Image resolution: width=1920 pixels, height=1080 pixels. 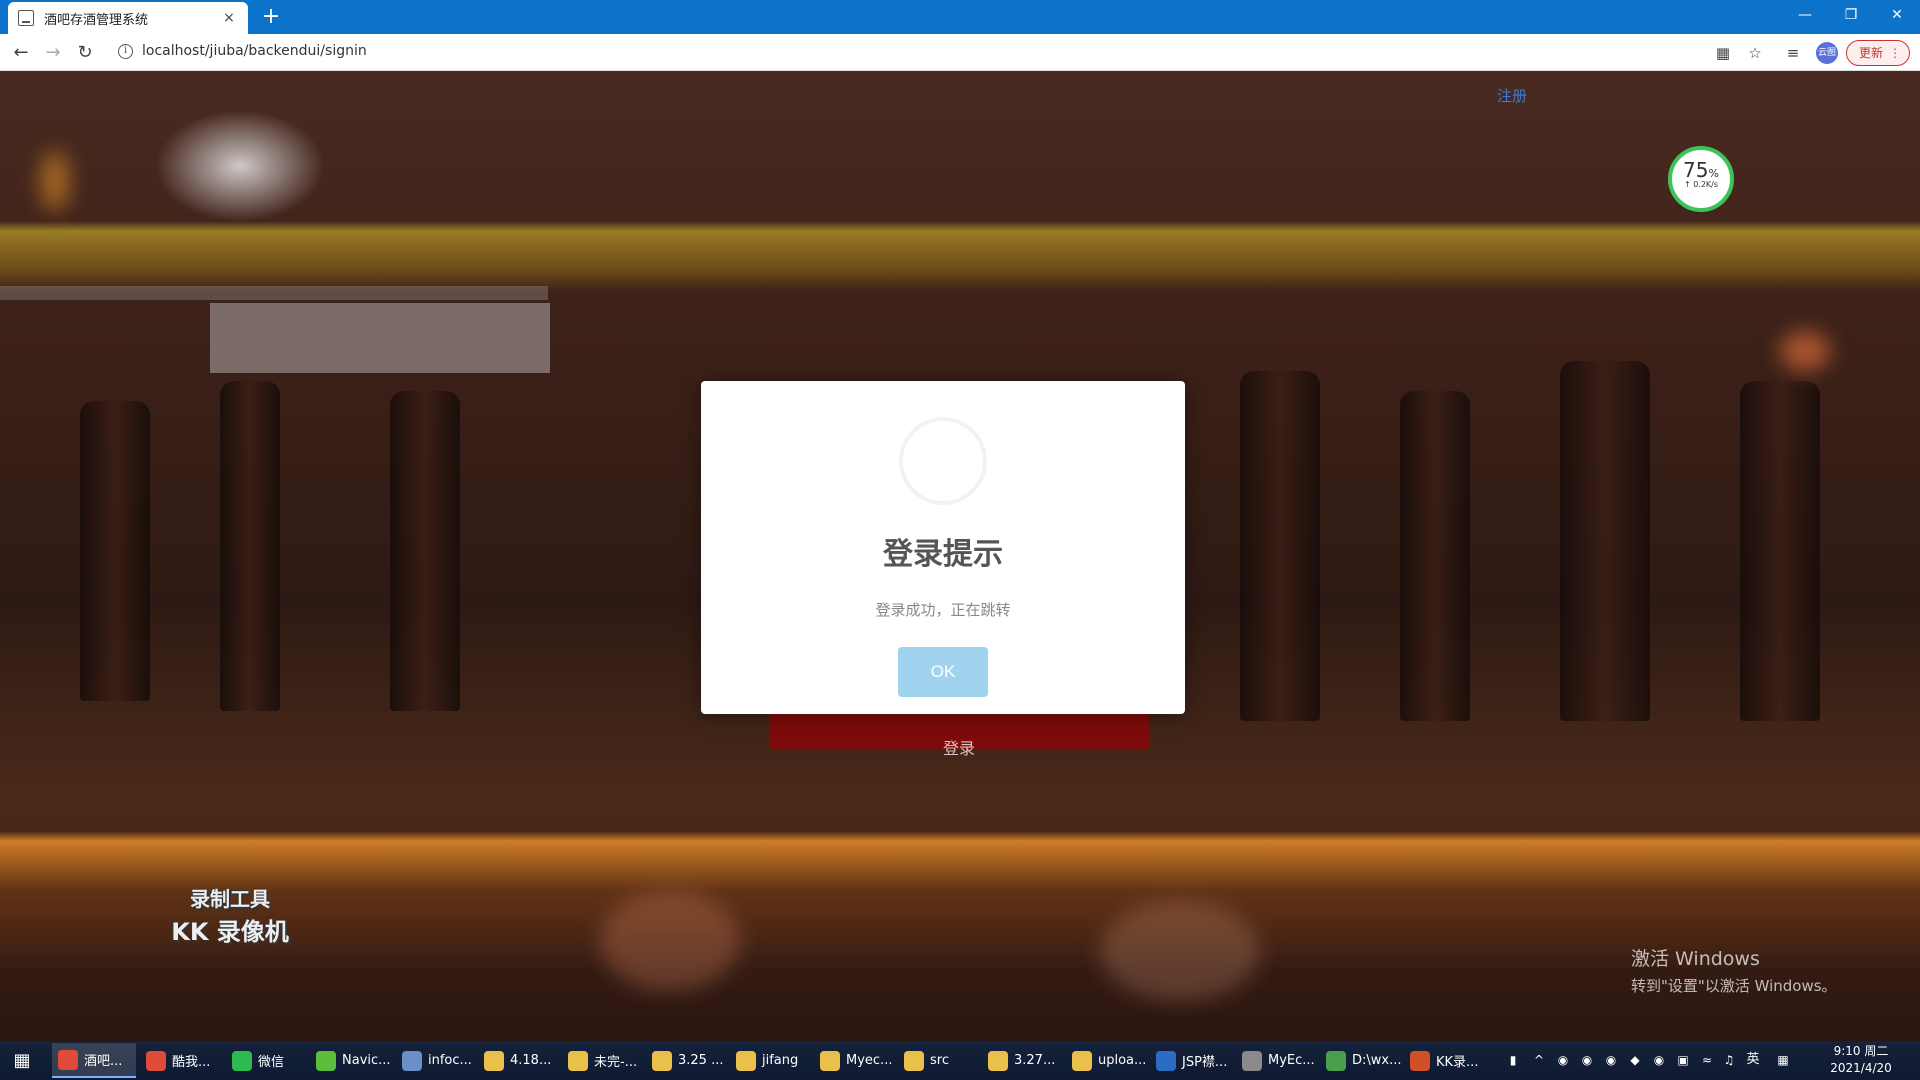 What do you see at coordinates (274, 293) in the screenshot?
I see `background-shelf` at bounding box center [274, 293].